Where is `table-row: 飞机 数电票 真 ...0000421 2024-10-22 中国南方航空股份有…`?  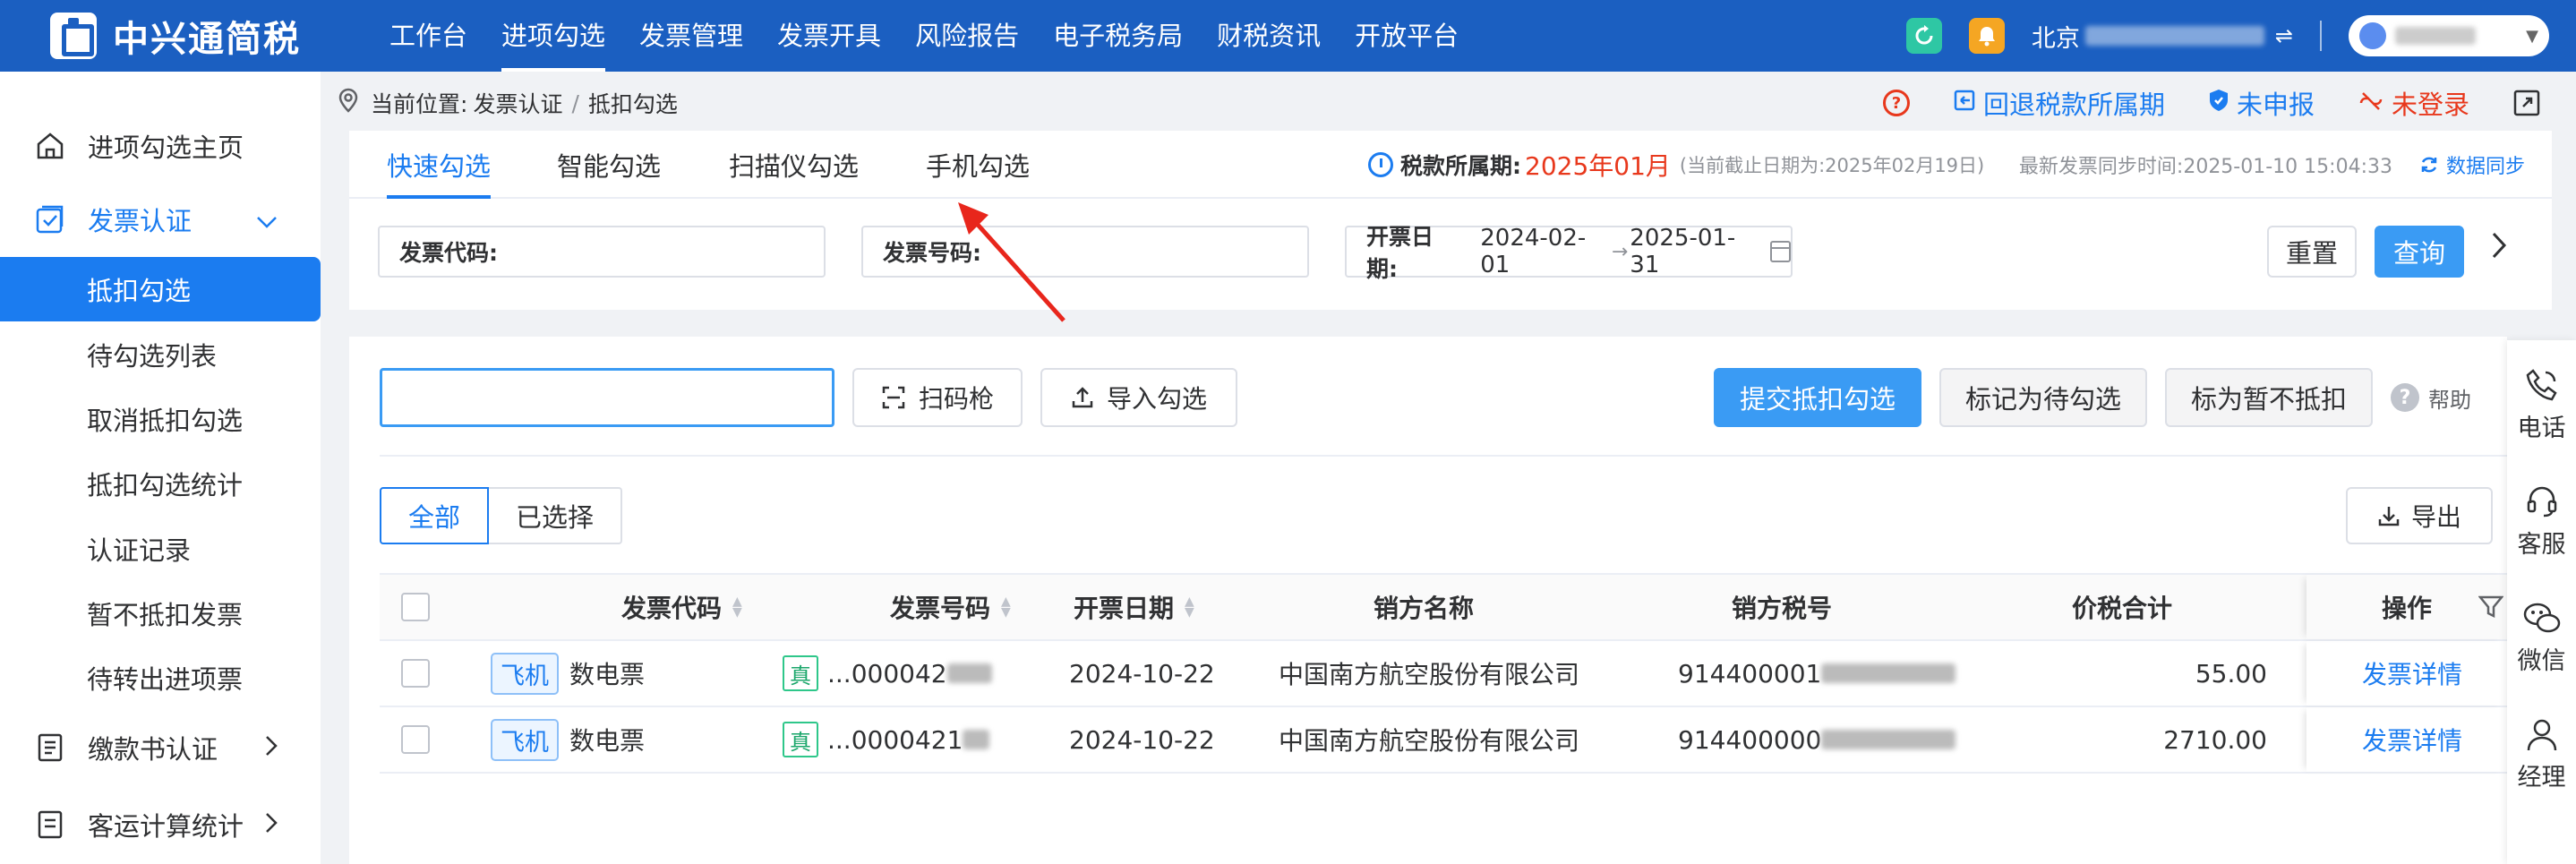
table-row: 飞机 数电票 真 ...0000421 2024-10-22 中国南方航空股份有… is located at coordinates (1443, 740).